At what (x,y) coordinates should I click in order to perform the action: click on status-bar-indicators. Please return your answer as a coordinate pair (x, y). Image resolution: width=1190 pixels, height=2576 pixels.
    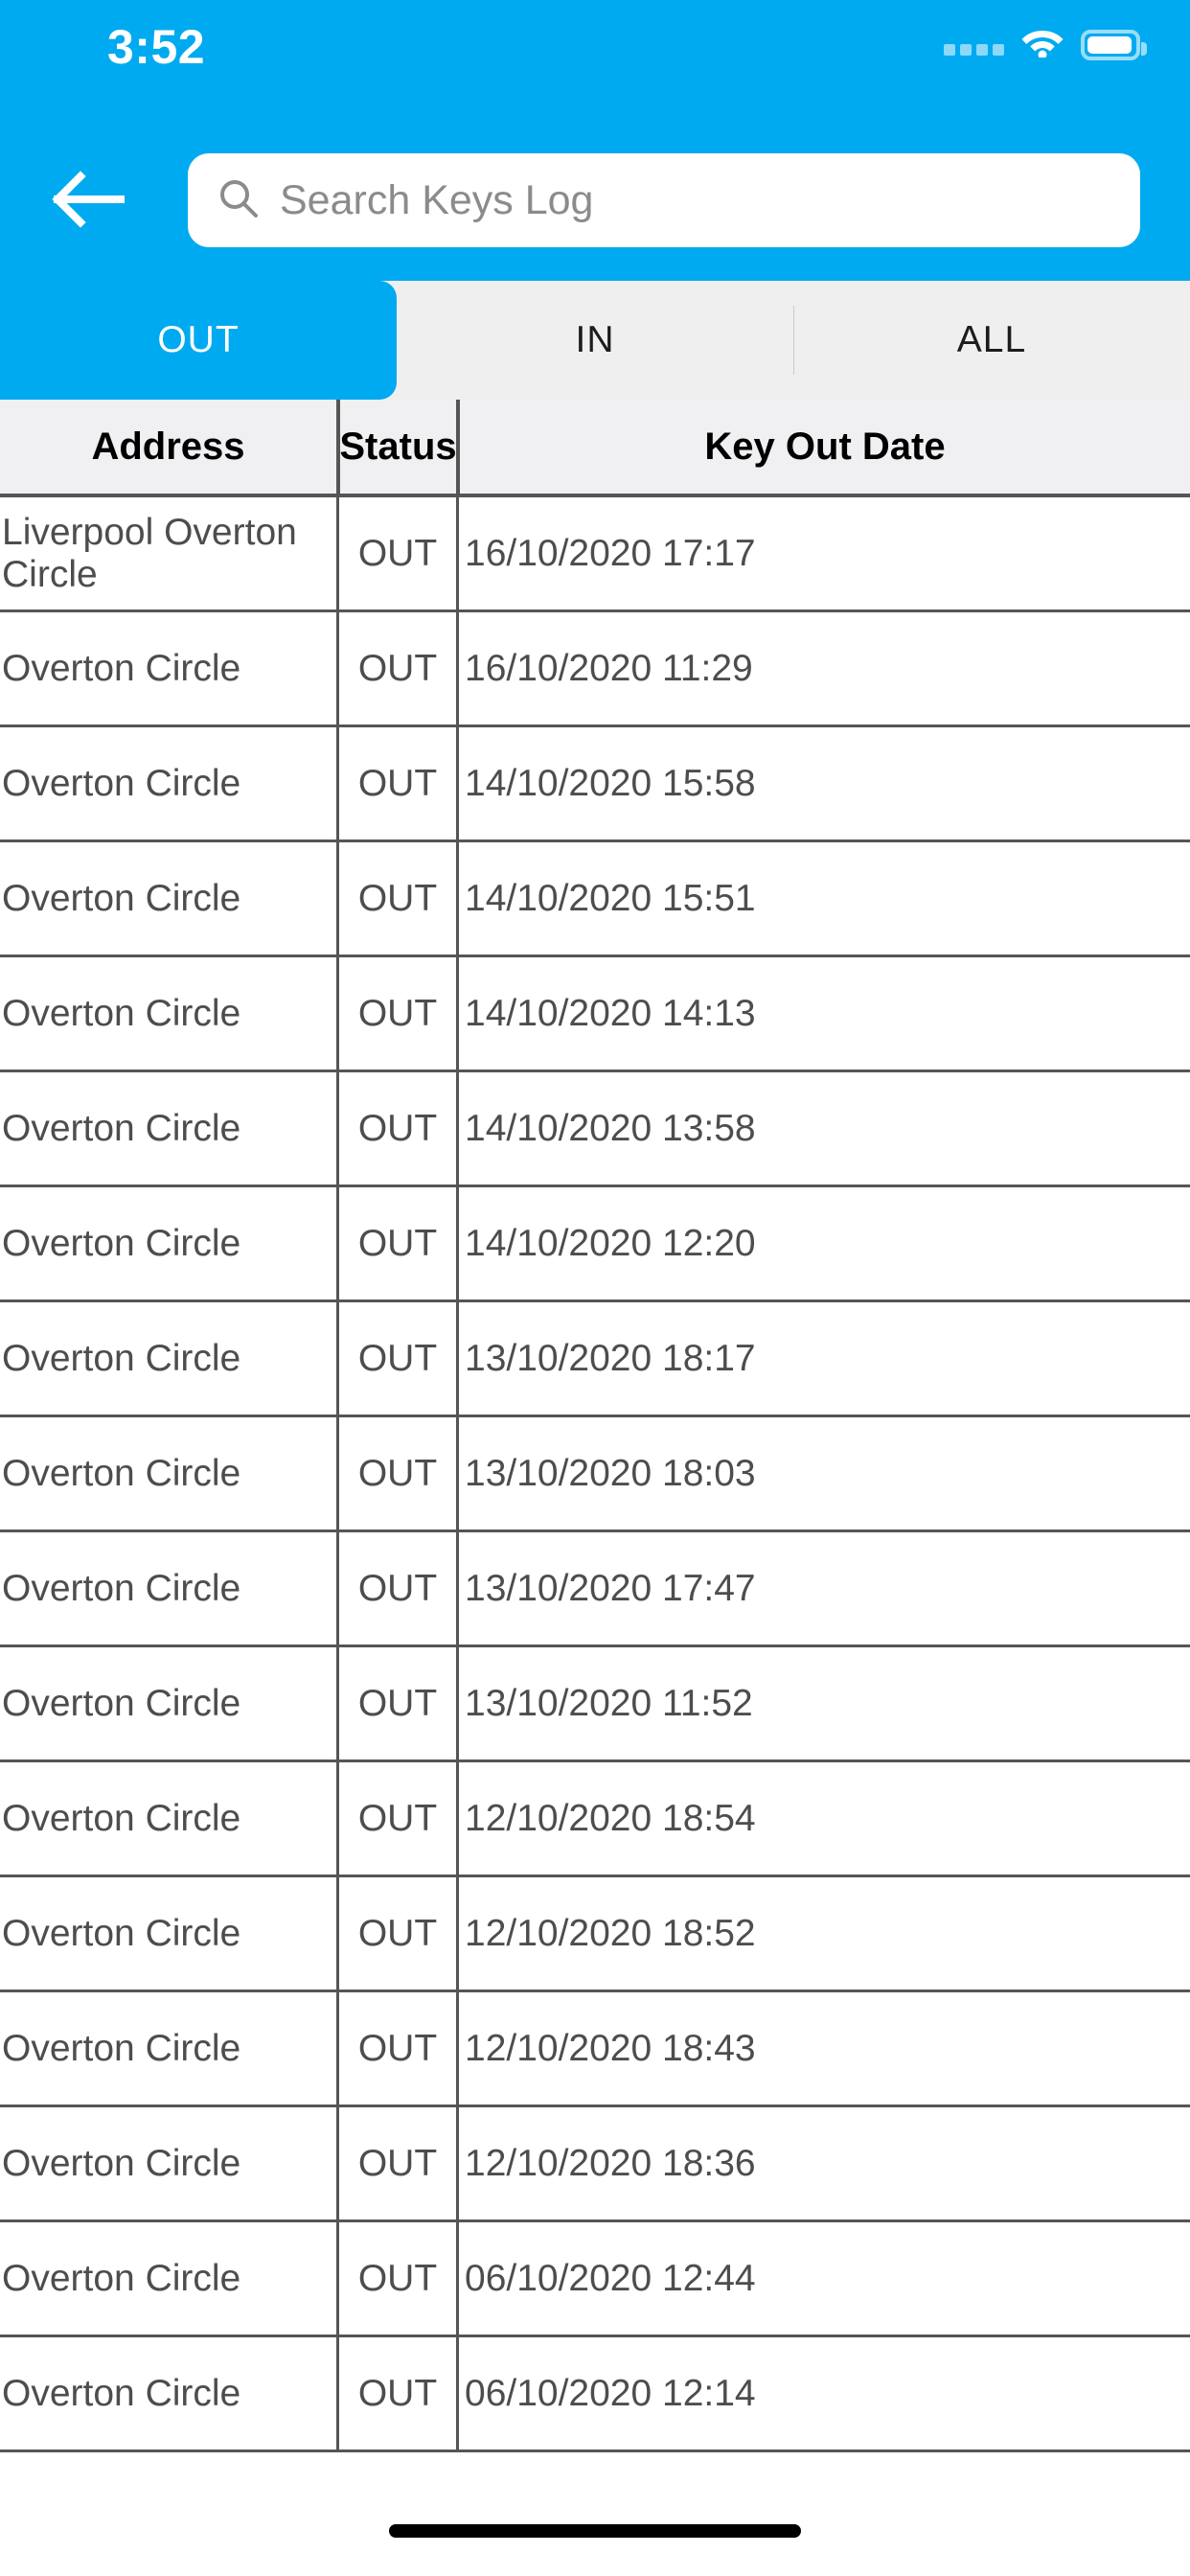
    Looking at the image, I should click on (1045, 44).